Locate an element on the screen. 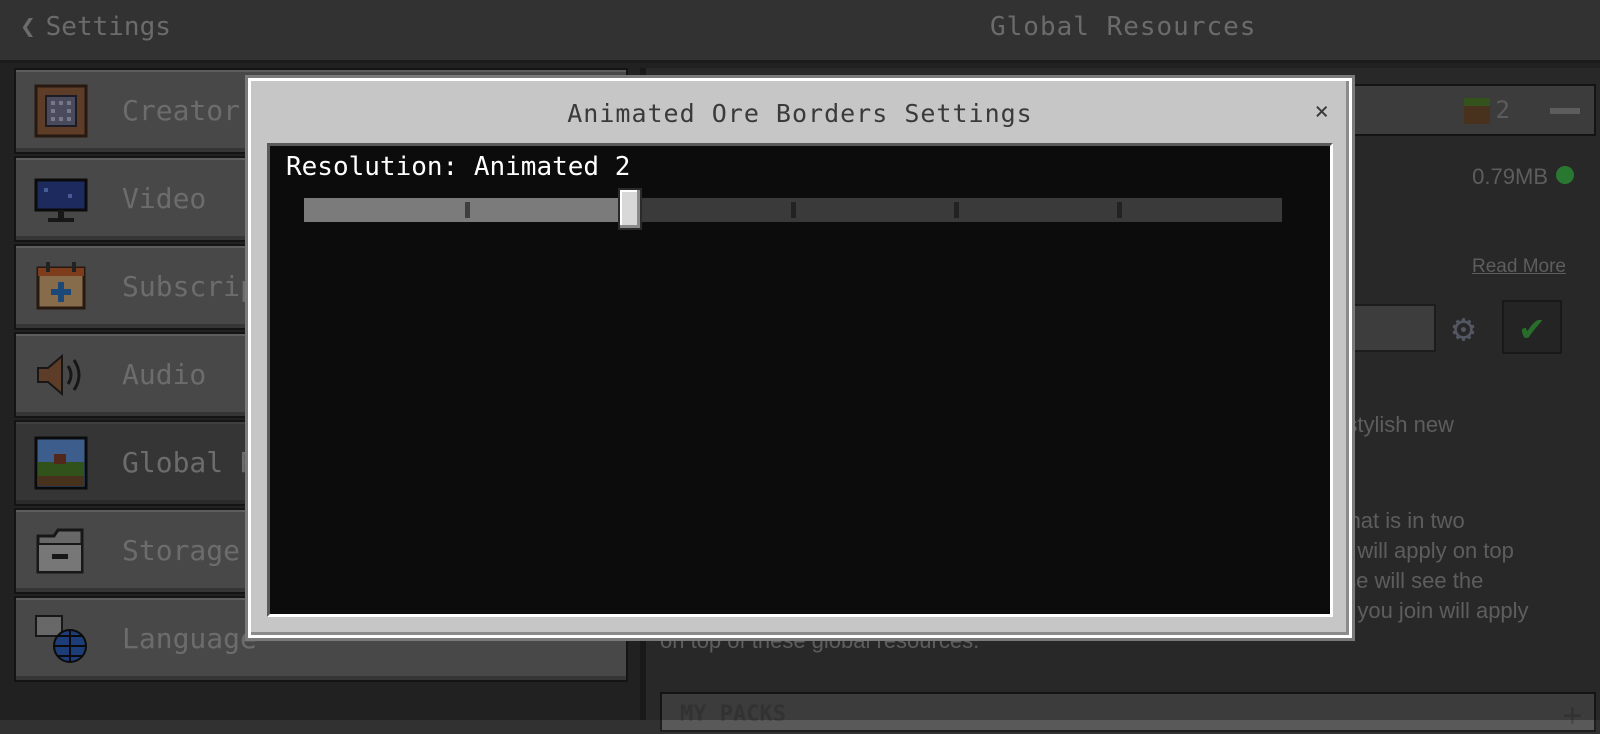 Image resolution: width=1600 pixels, height=734 pixels. resolution-label: Resolution: Animated 2 is located at coordinates (458, 167).